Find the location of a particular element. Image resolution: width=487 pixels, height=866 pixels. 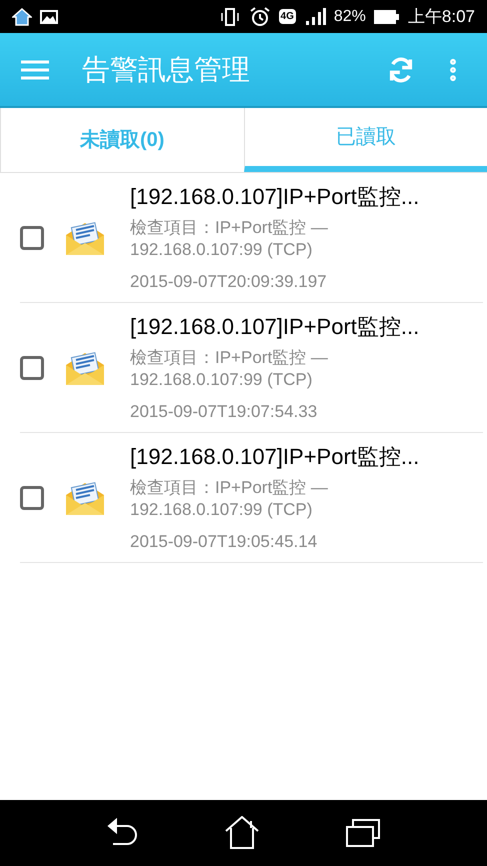

message-time: 2015-09-07T20:09:39.197 is located at coordinates (229, 282).